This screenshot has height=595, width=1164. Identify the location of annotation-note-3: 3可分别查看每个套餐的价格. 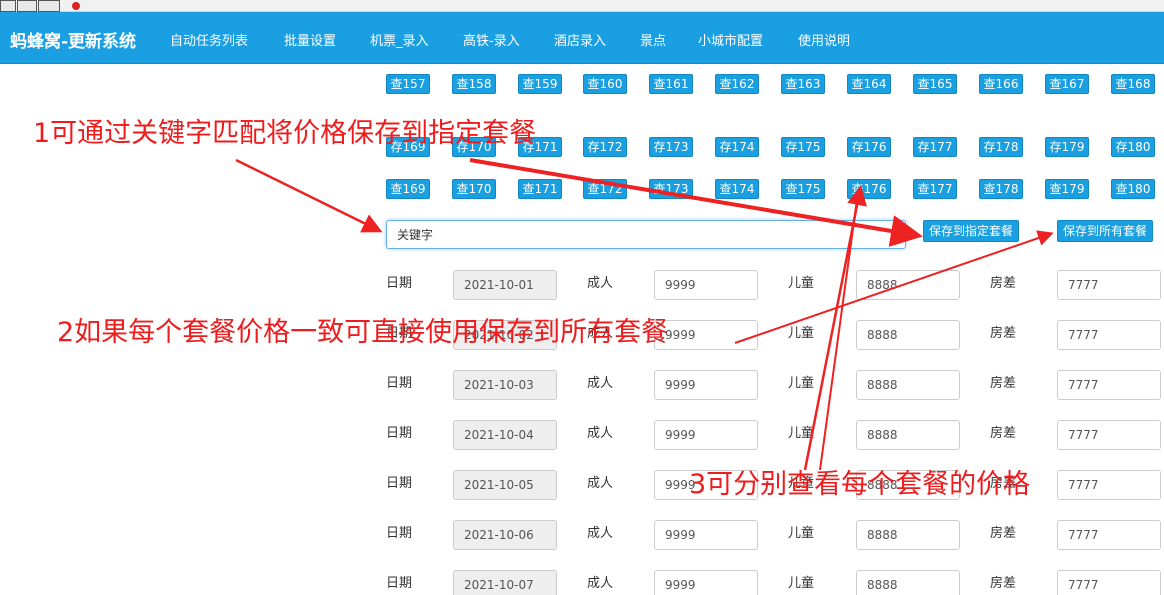
(860, 484).